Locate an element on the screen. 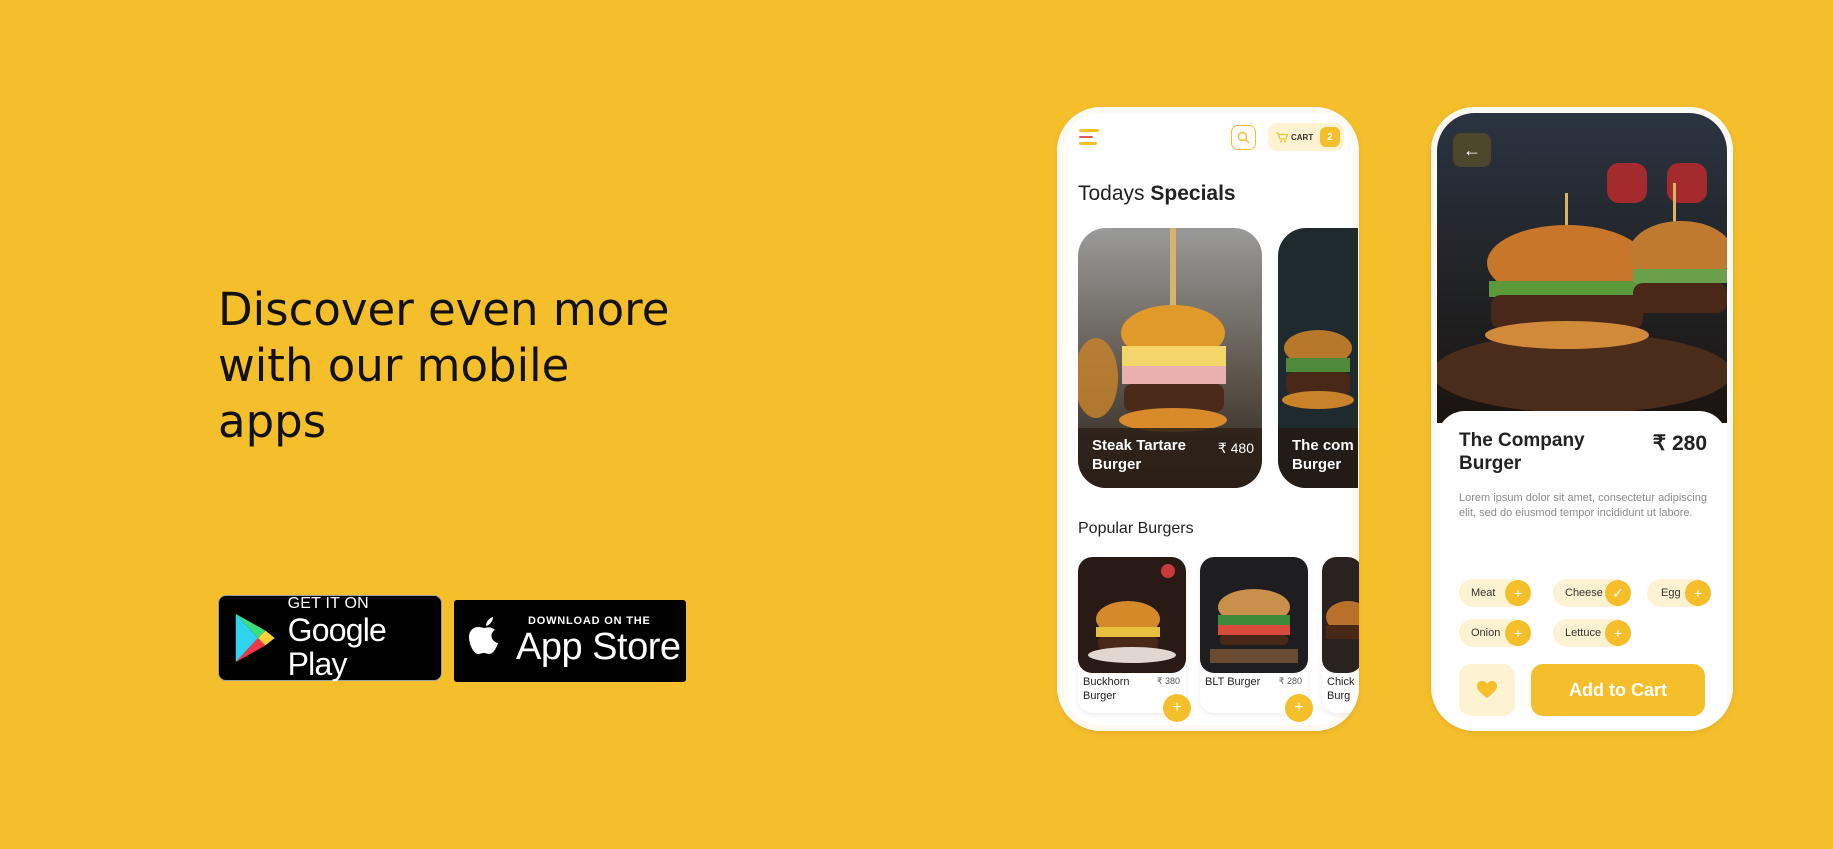 This screenshot has height=849, width=1833. popular-card: BLT Burger ₹ 280 is located at coordinates (1254, 635).